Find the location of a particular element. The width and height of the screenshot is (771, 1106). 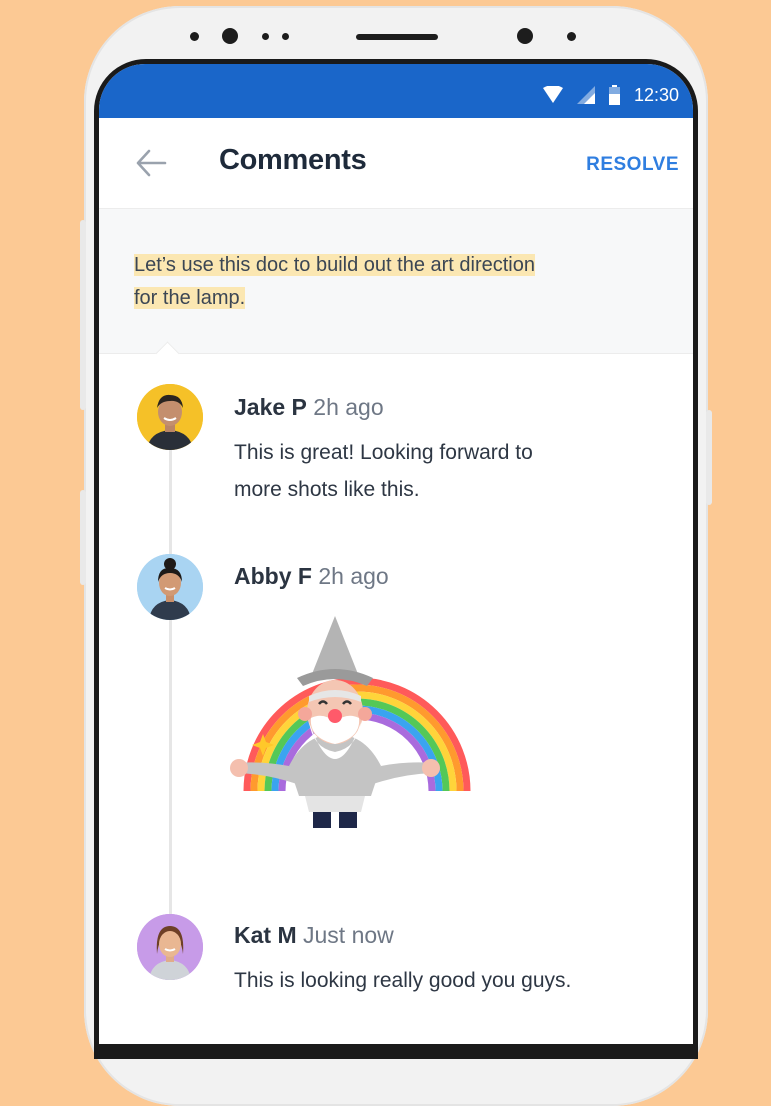

side-button-left is located at coordinates (83, 537).